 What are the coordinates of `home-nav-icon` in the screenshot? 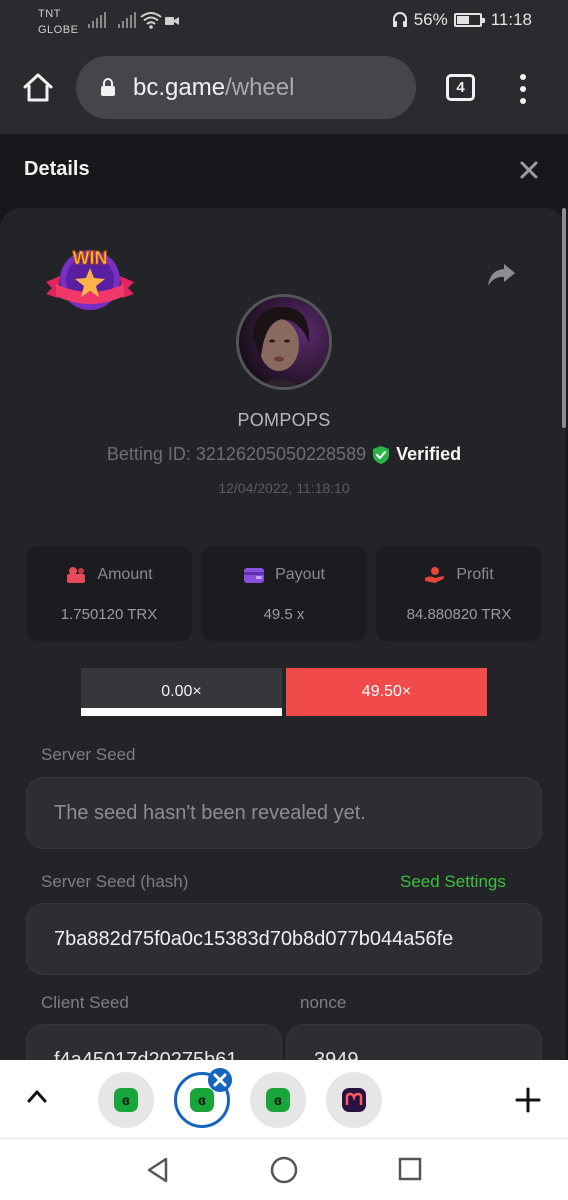 It's located at (284, 1170).